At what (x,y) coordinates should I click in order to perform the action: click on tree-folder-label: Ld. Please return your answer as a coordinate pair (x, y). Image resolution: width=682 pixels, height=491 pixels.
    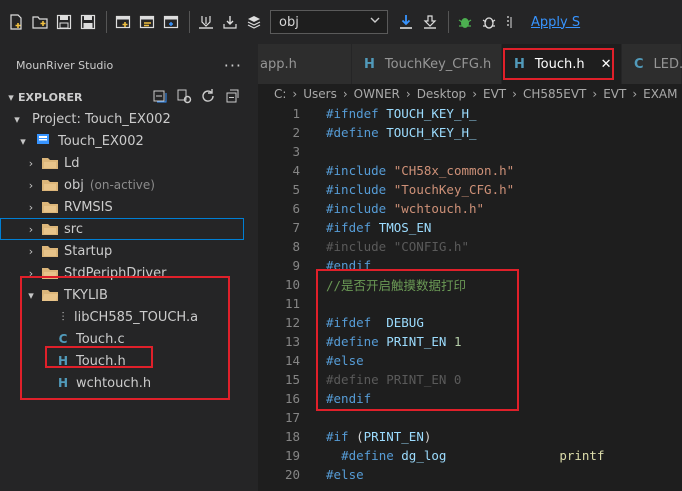
    Looking at the image, I should click on (72, 163).